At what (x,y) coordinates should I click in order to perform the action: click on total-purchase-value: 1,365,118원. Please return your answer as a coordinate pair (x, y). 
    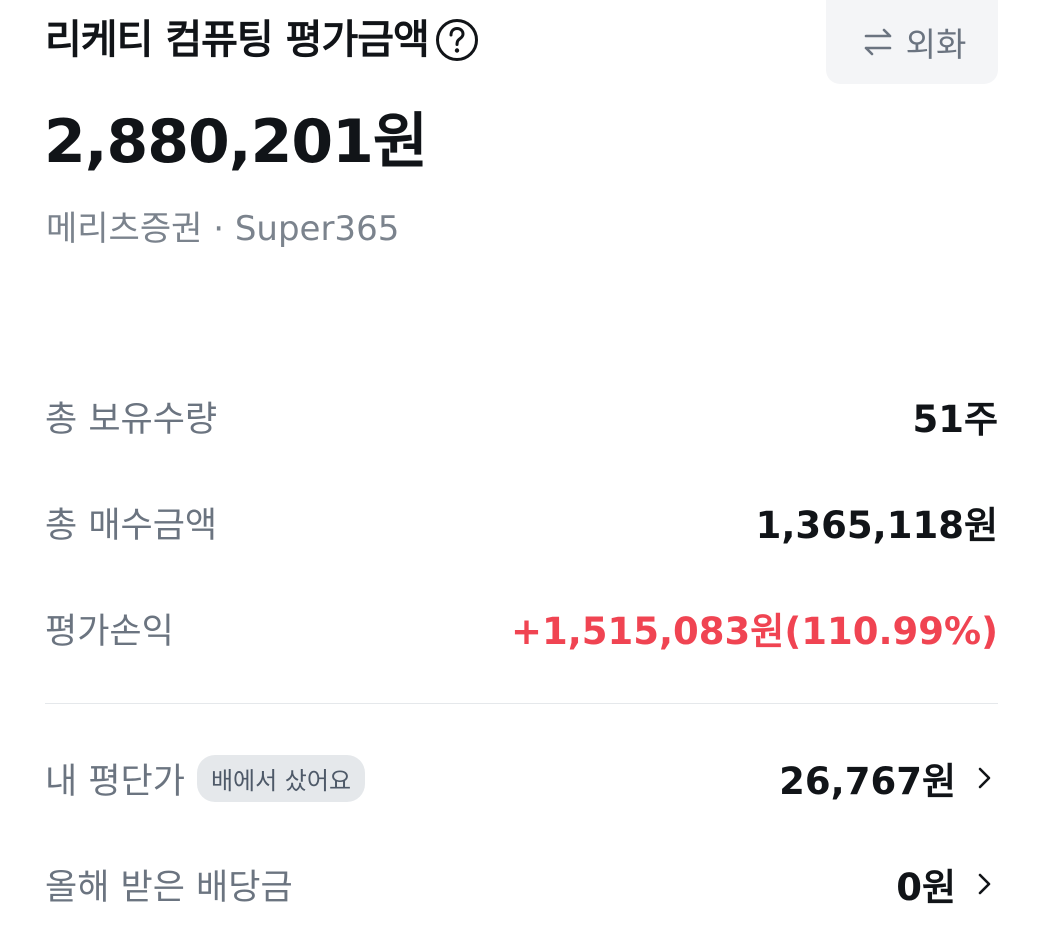
    Looking at the image, I should click on (876, 525).